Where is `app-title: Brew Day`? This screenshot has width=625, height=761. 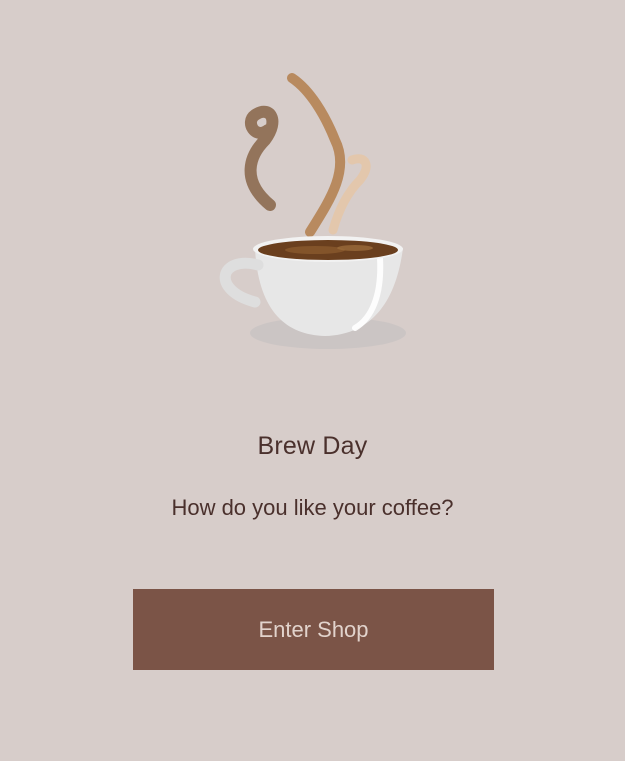 app-title: Brew Day is located at coordinates (312, 446).